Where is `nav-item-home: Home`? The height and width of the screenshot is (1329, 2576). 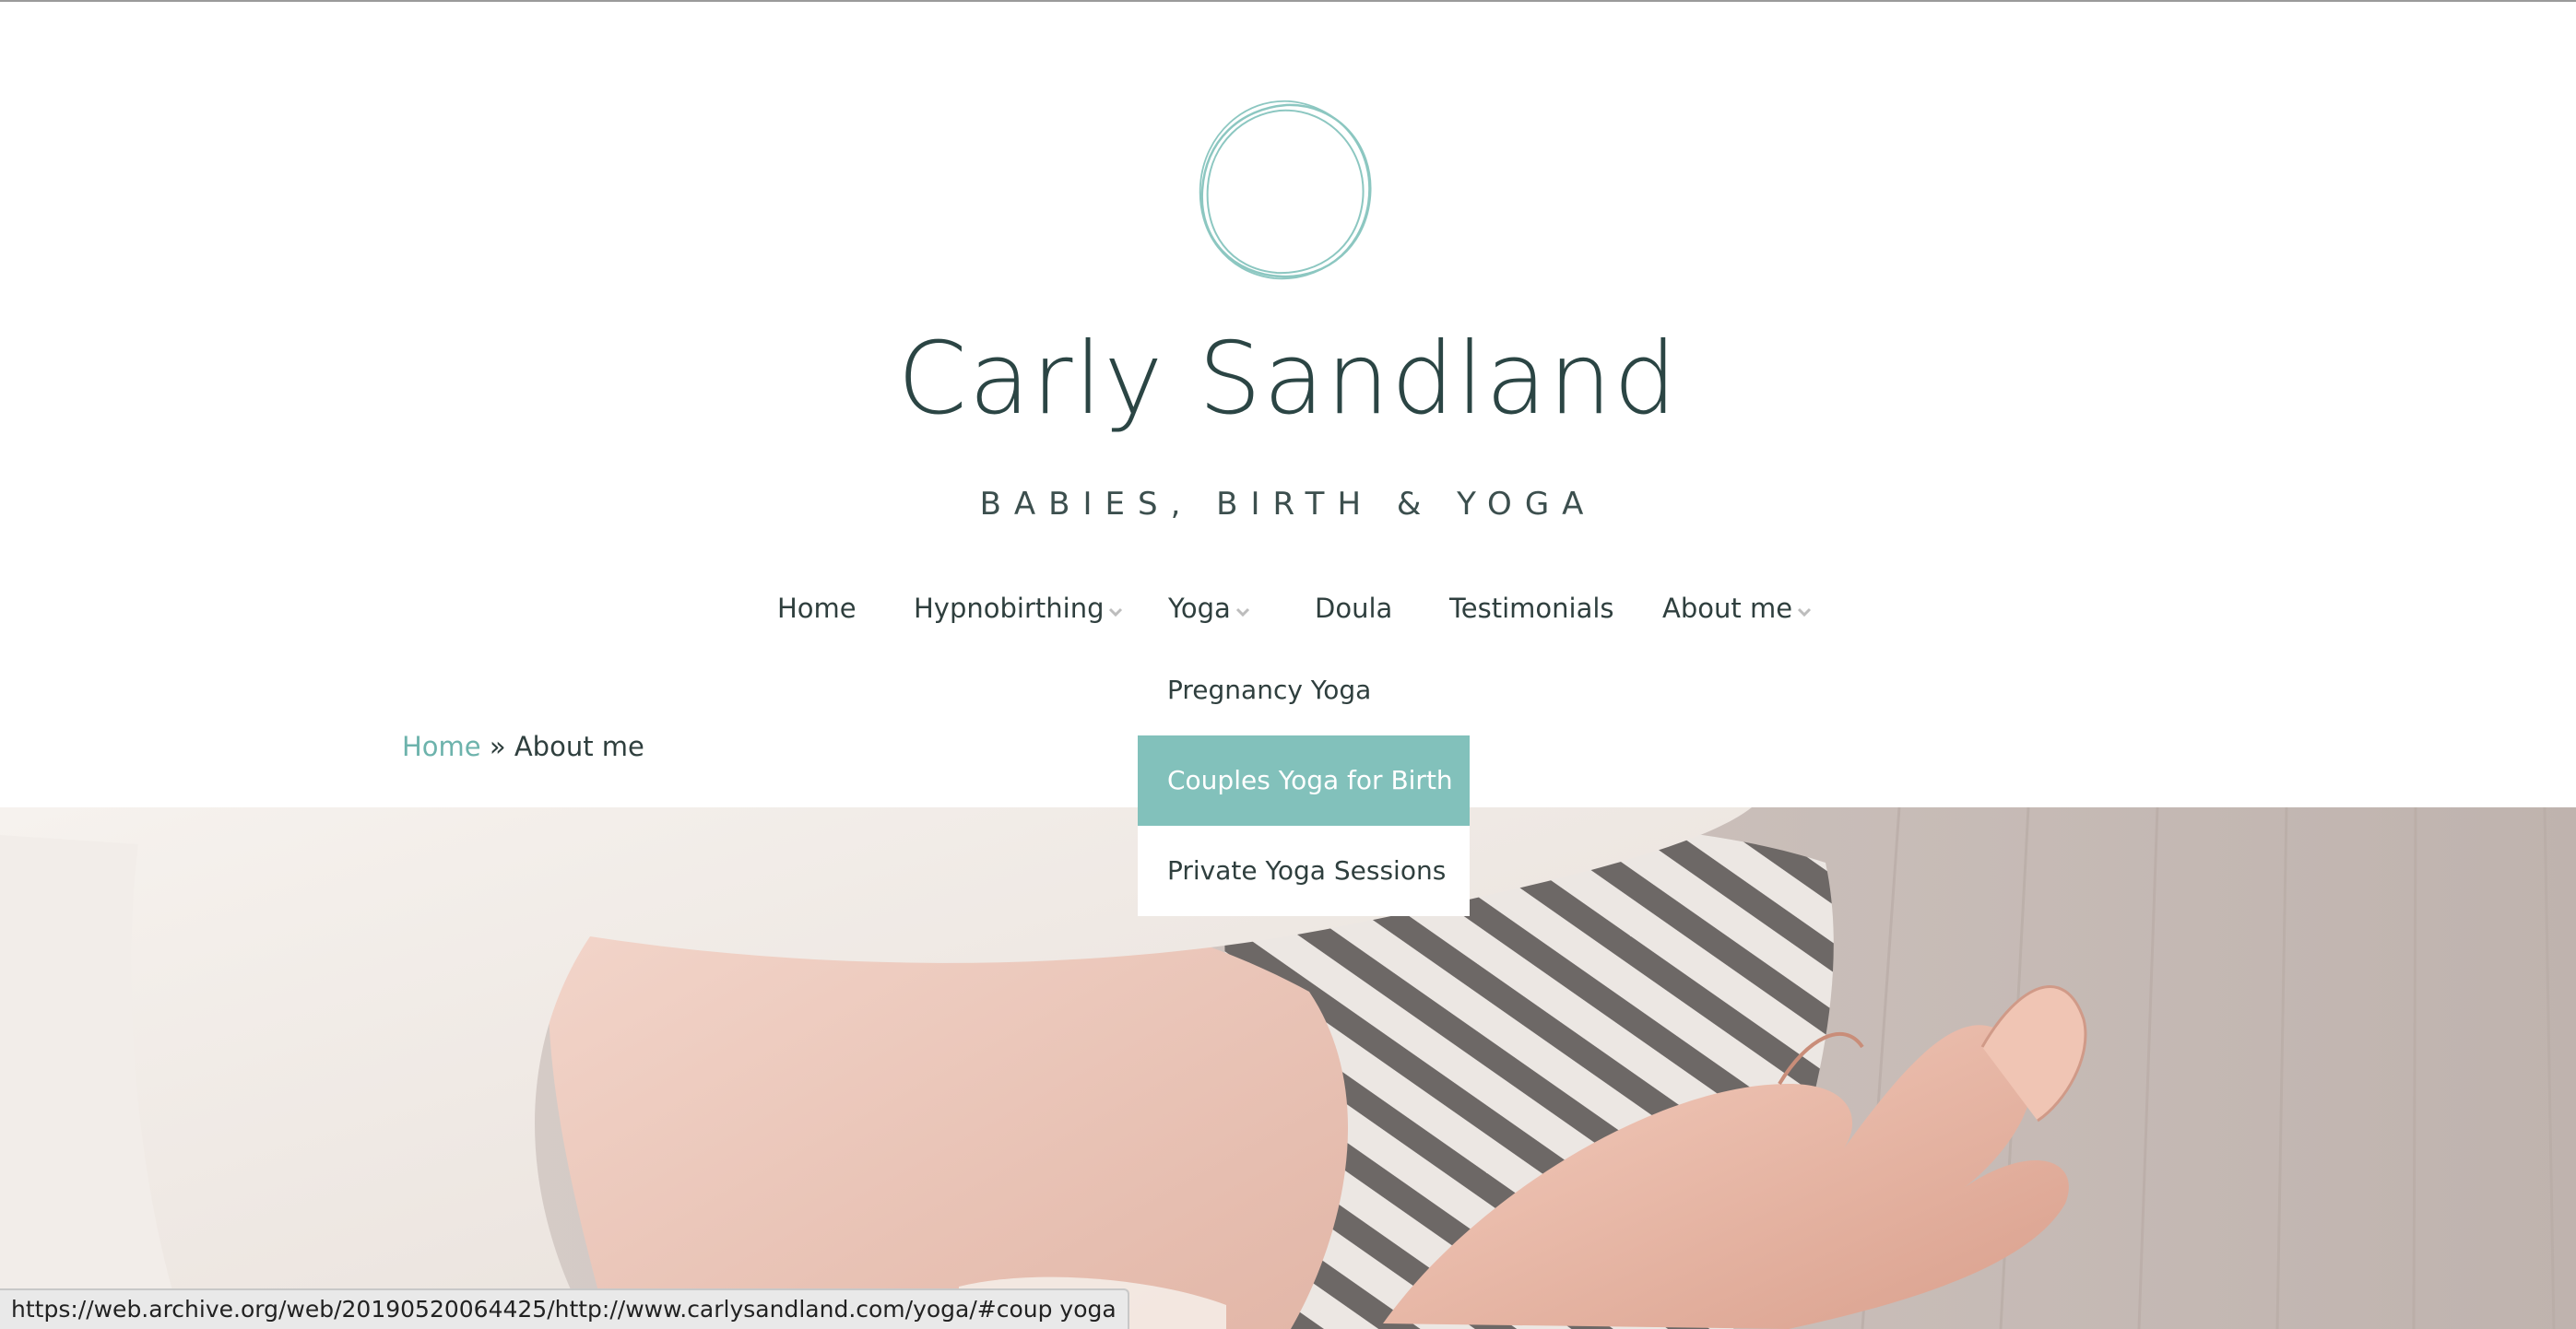
nav-item-home: Home is located at coordinates (817, 612).